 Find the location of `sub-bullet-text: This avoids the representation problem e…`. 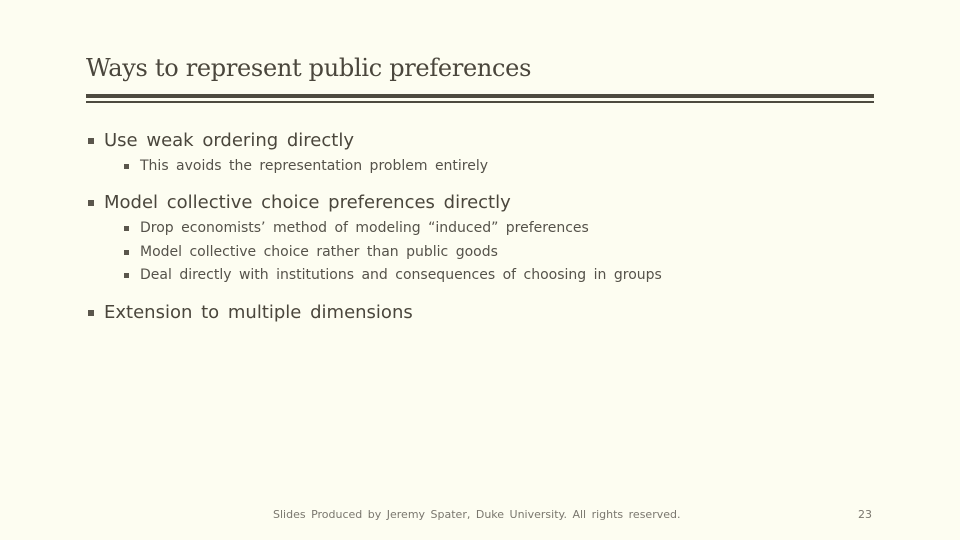

sub-bullet-text: This avoids the representation problem e… is located at coordinates (314, 166).